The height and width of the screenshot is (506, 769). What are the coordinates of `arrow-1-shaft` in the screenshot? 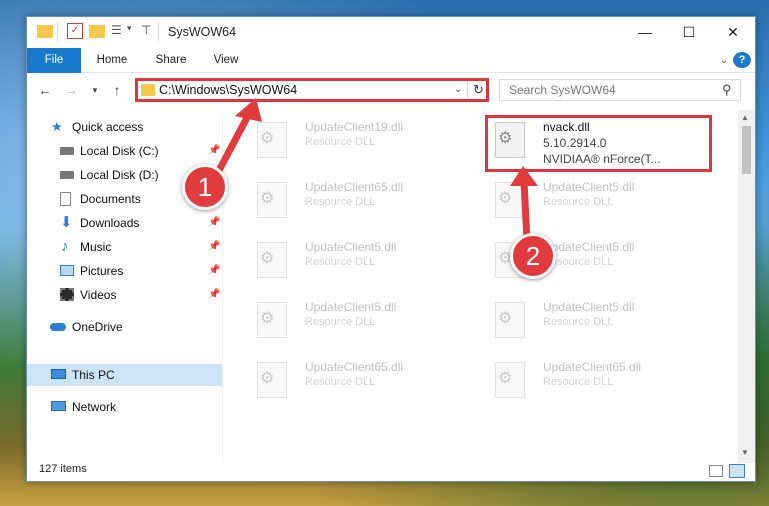 It's located at (232, 145).